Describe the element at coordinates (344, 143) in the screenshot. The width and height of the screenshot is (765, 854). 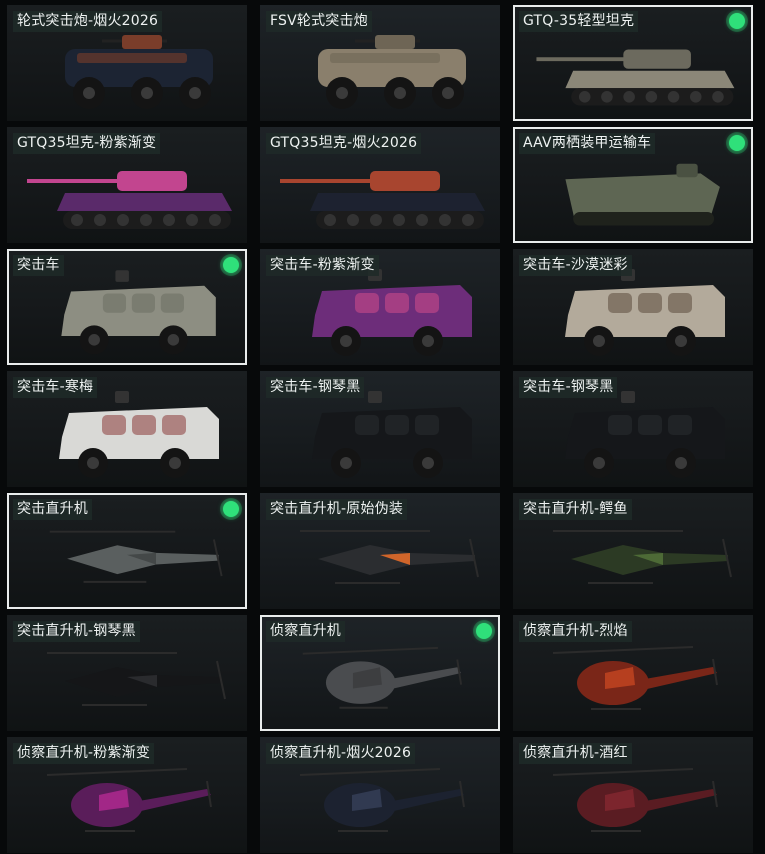
I see `vehicle-name: GTQ35坦克-烟火2026` at that location.